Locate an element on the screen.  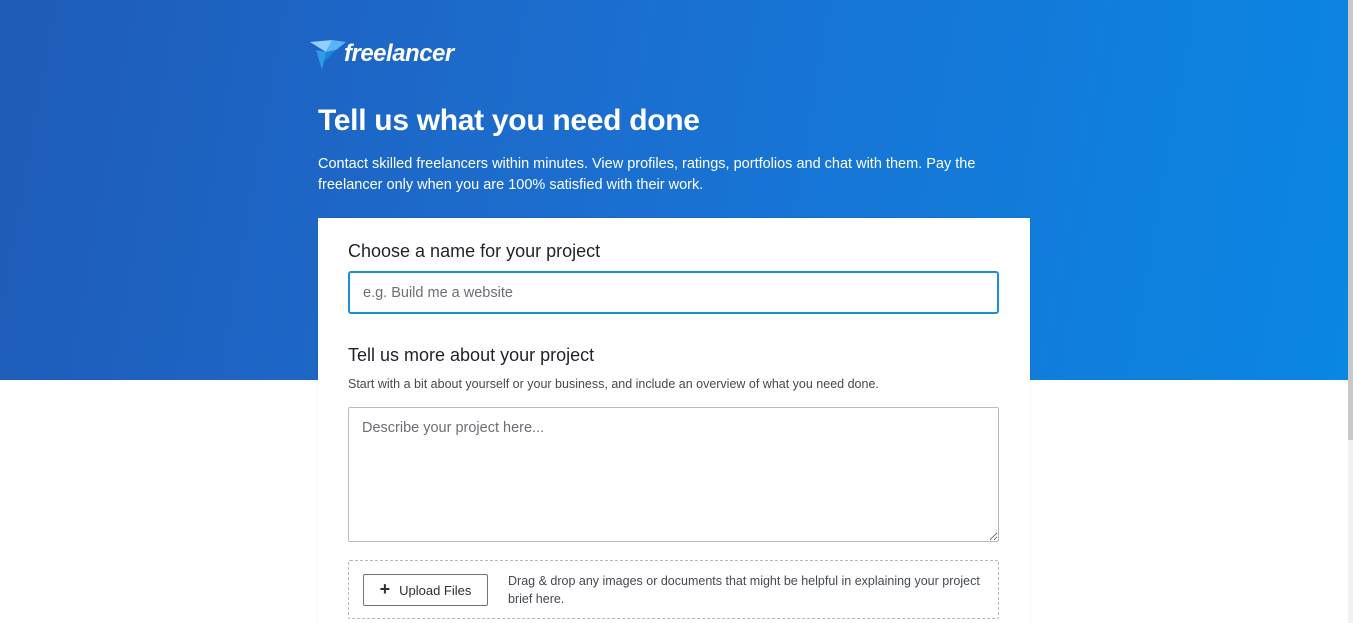
upload-files-label: Upload Files is located at coordinates (435, 590).